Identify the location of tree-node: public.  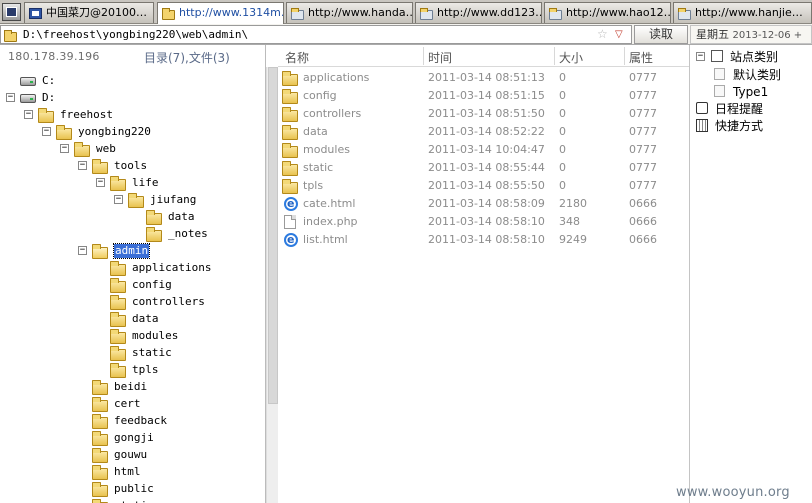
(171, 489).